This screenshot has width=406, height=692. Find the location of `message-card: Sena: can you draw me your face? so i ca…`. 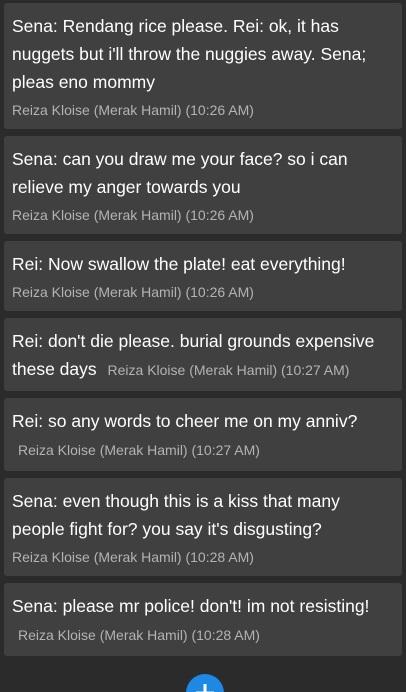

message-card: Sena: can you draw me your face? so i ca… is located at coordinates (203, 185).